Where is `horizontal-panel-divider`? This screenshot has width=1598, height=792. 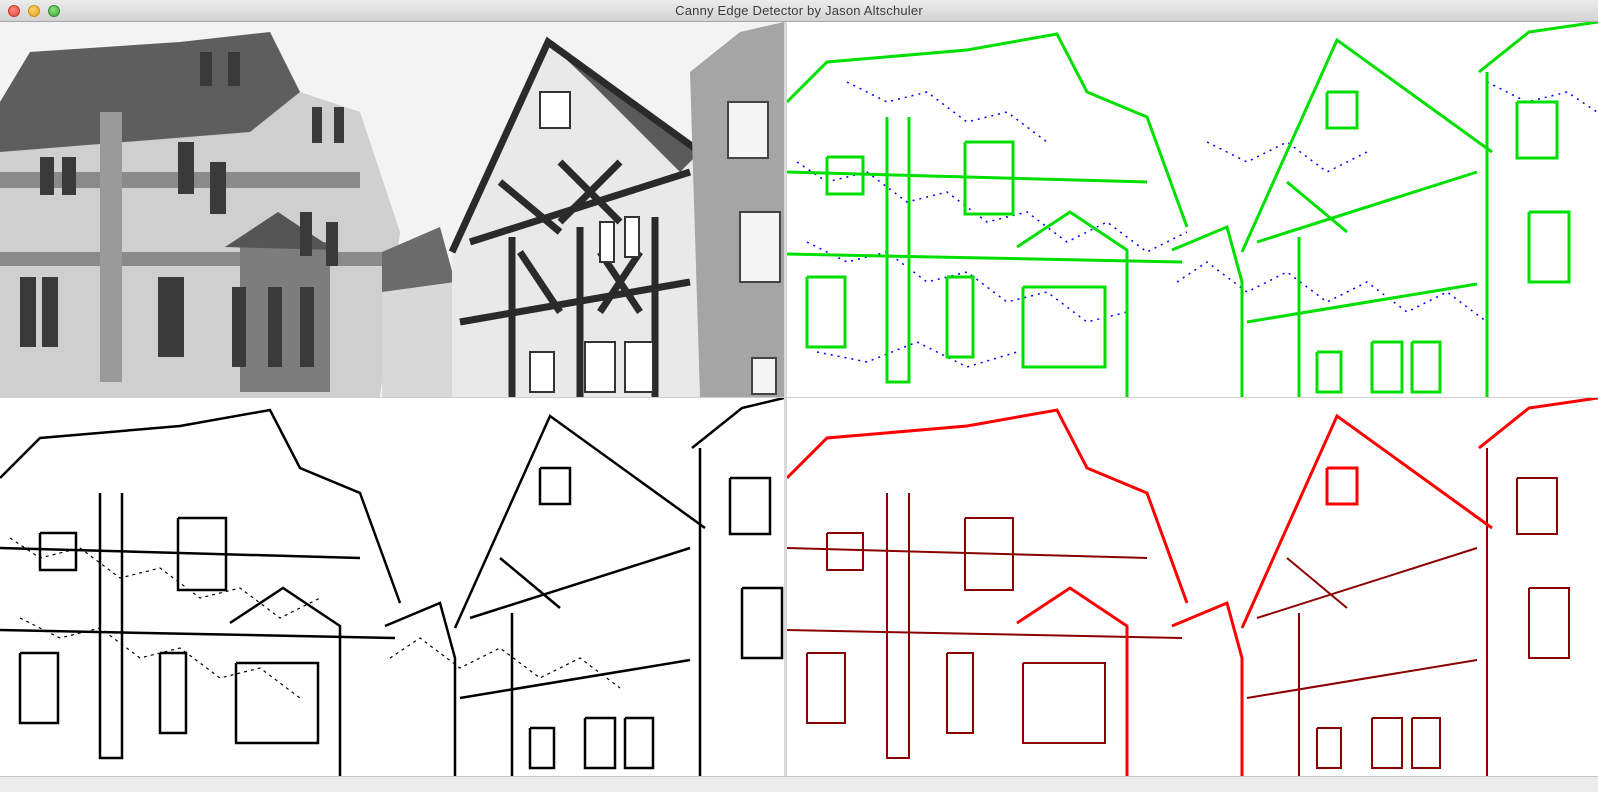 horizontal-panel-divider is located at coordinates (799, 397).